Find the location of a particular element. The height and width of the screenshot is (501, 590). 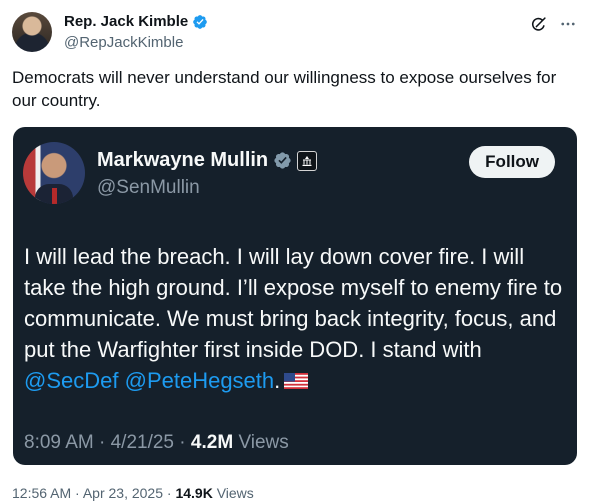

us-flag-icon is located at coordinates (296, 381).